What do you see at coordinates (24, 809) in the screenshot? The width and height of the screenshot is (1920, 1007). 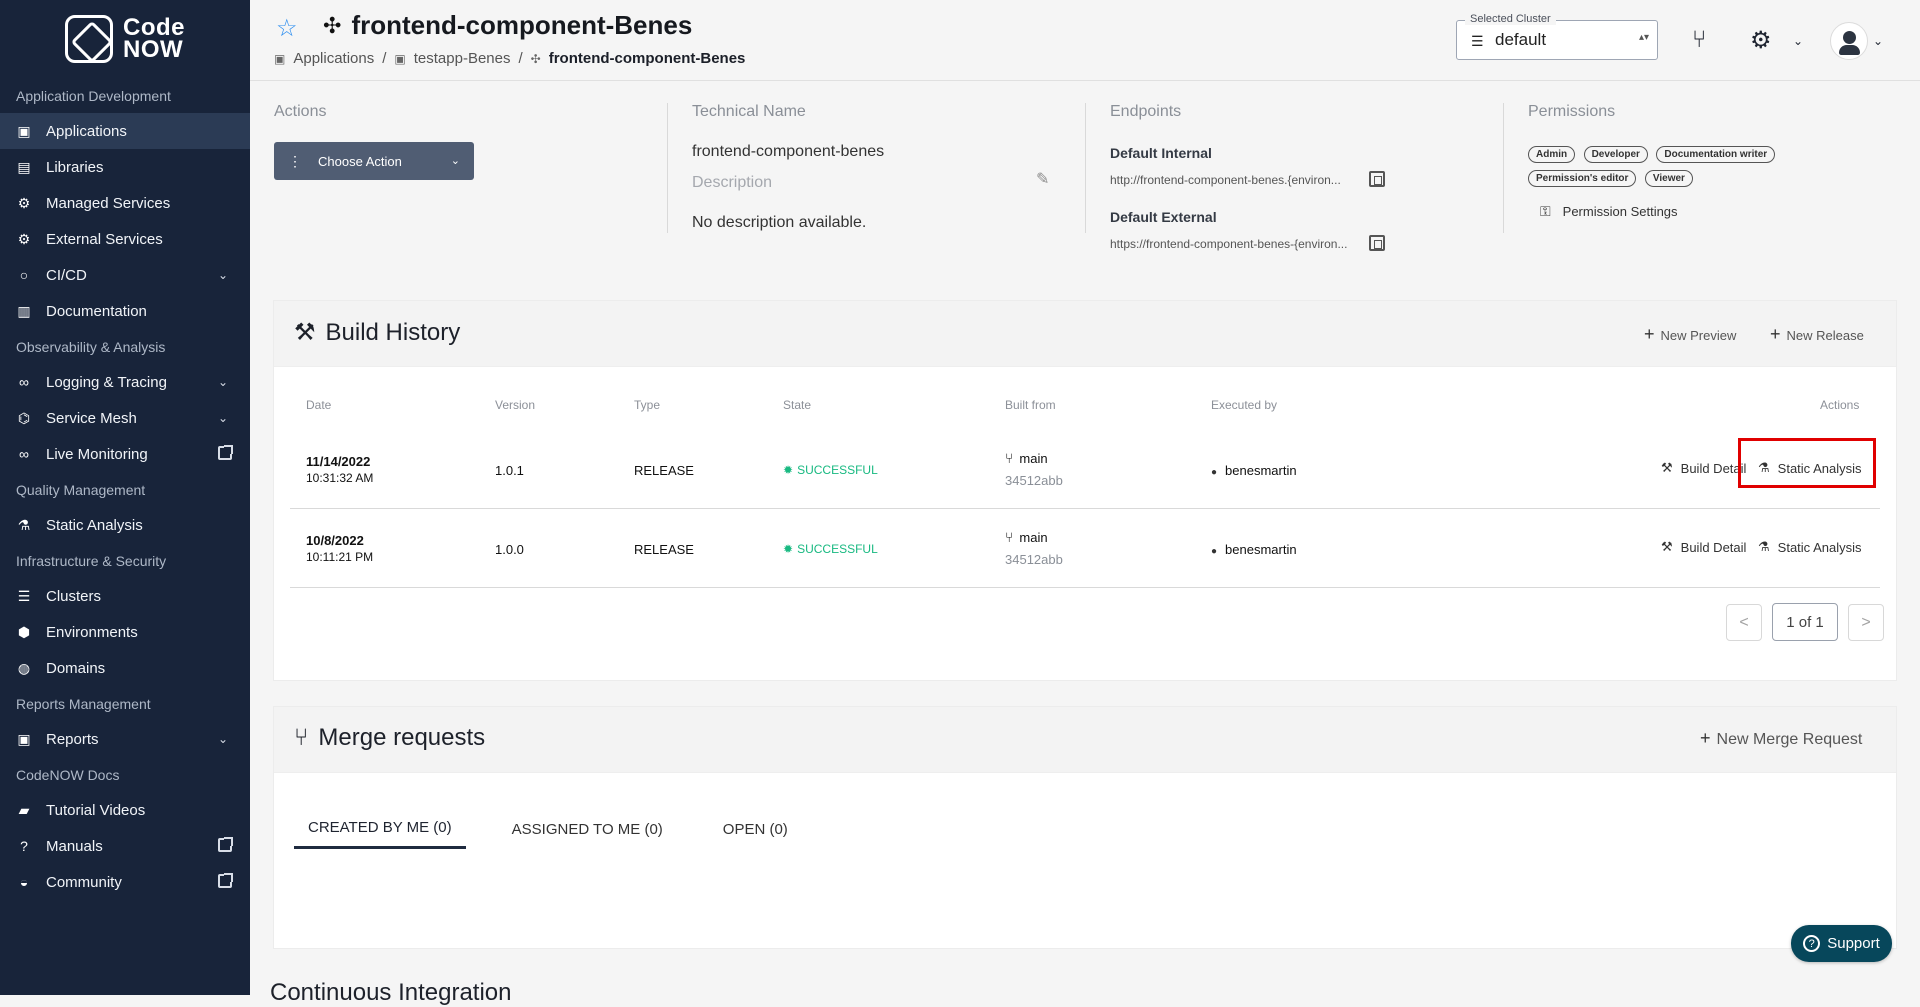 I see `video-icon: ▰` at bounding box center [24, 809].